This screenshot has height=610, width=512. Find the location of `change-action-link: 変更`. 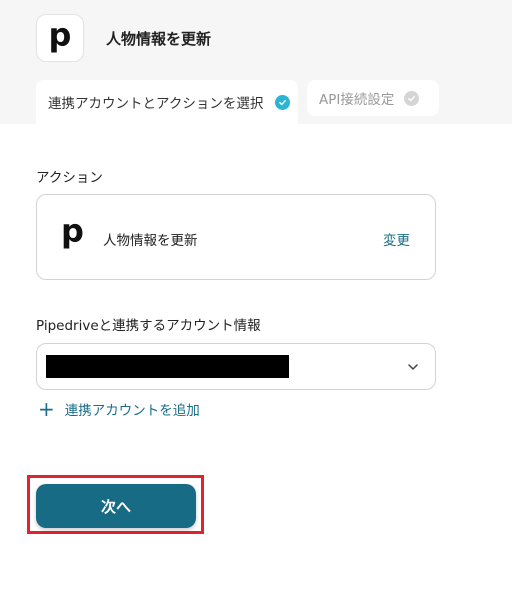

change-action-link: 変更 is located at coordinates (396, 239).